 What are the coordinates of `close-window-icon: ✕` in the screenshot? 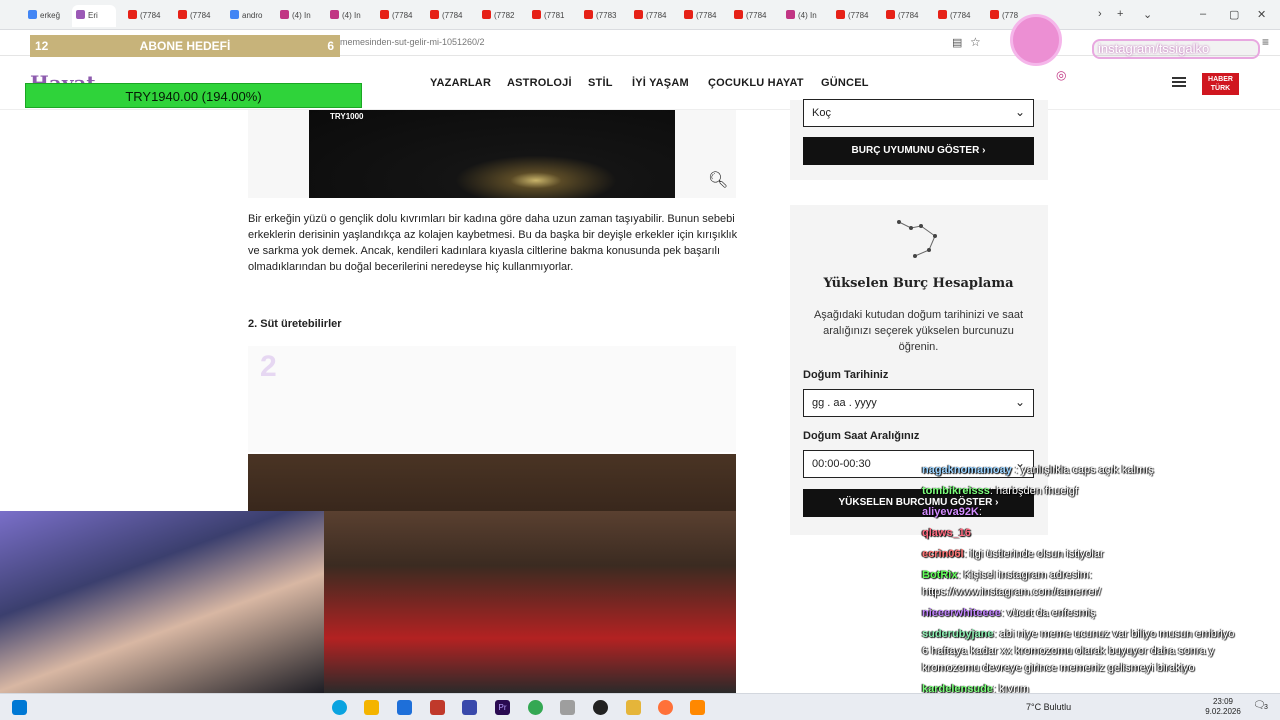 It's located at (1261, 14).